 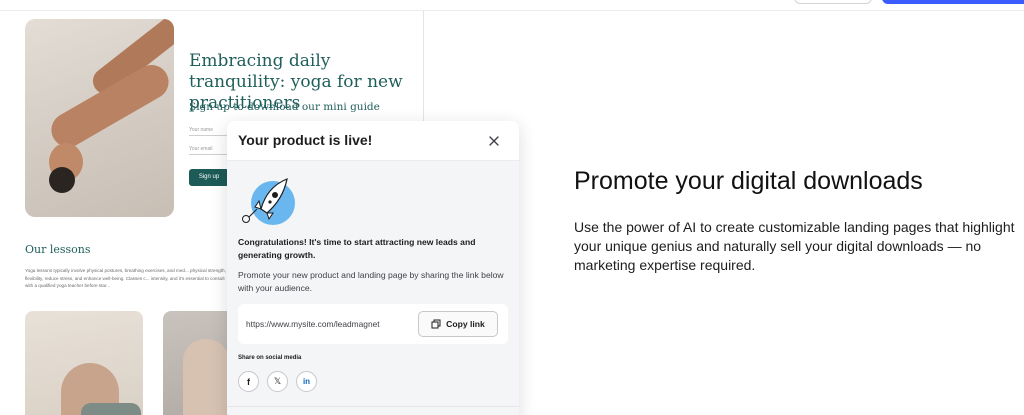 What do you see at coordinates (748, 181) in the screenshot?
I see `promote-title: Promote your digital downloads` at bounding box center [748, 181].